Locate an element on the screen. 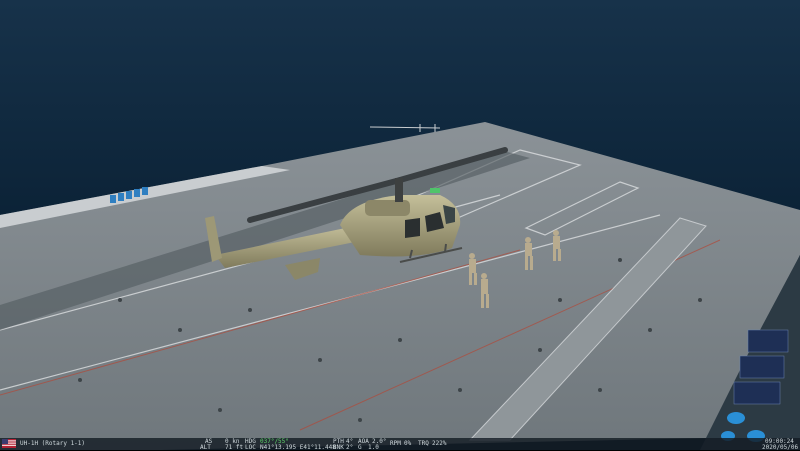 The image size is (800, 451). us-flag-icon is located at coordinates (9, 443).